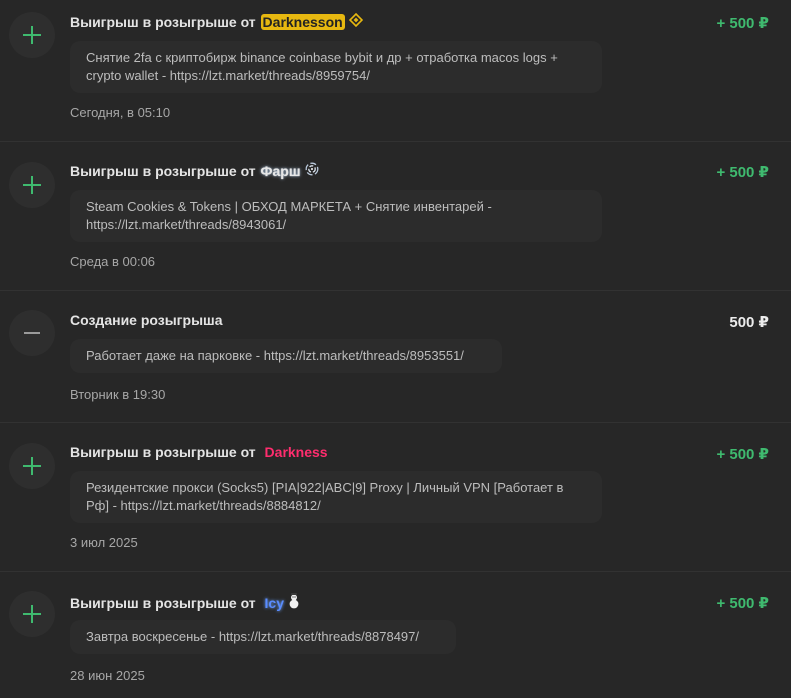 The height and width of the screenshot is (698, 791). I want to click on entry-title: Создание розыгрыша, so click(146, 320).